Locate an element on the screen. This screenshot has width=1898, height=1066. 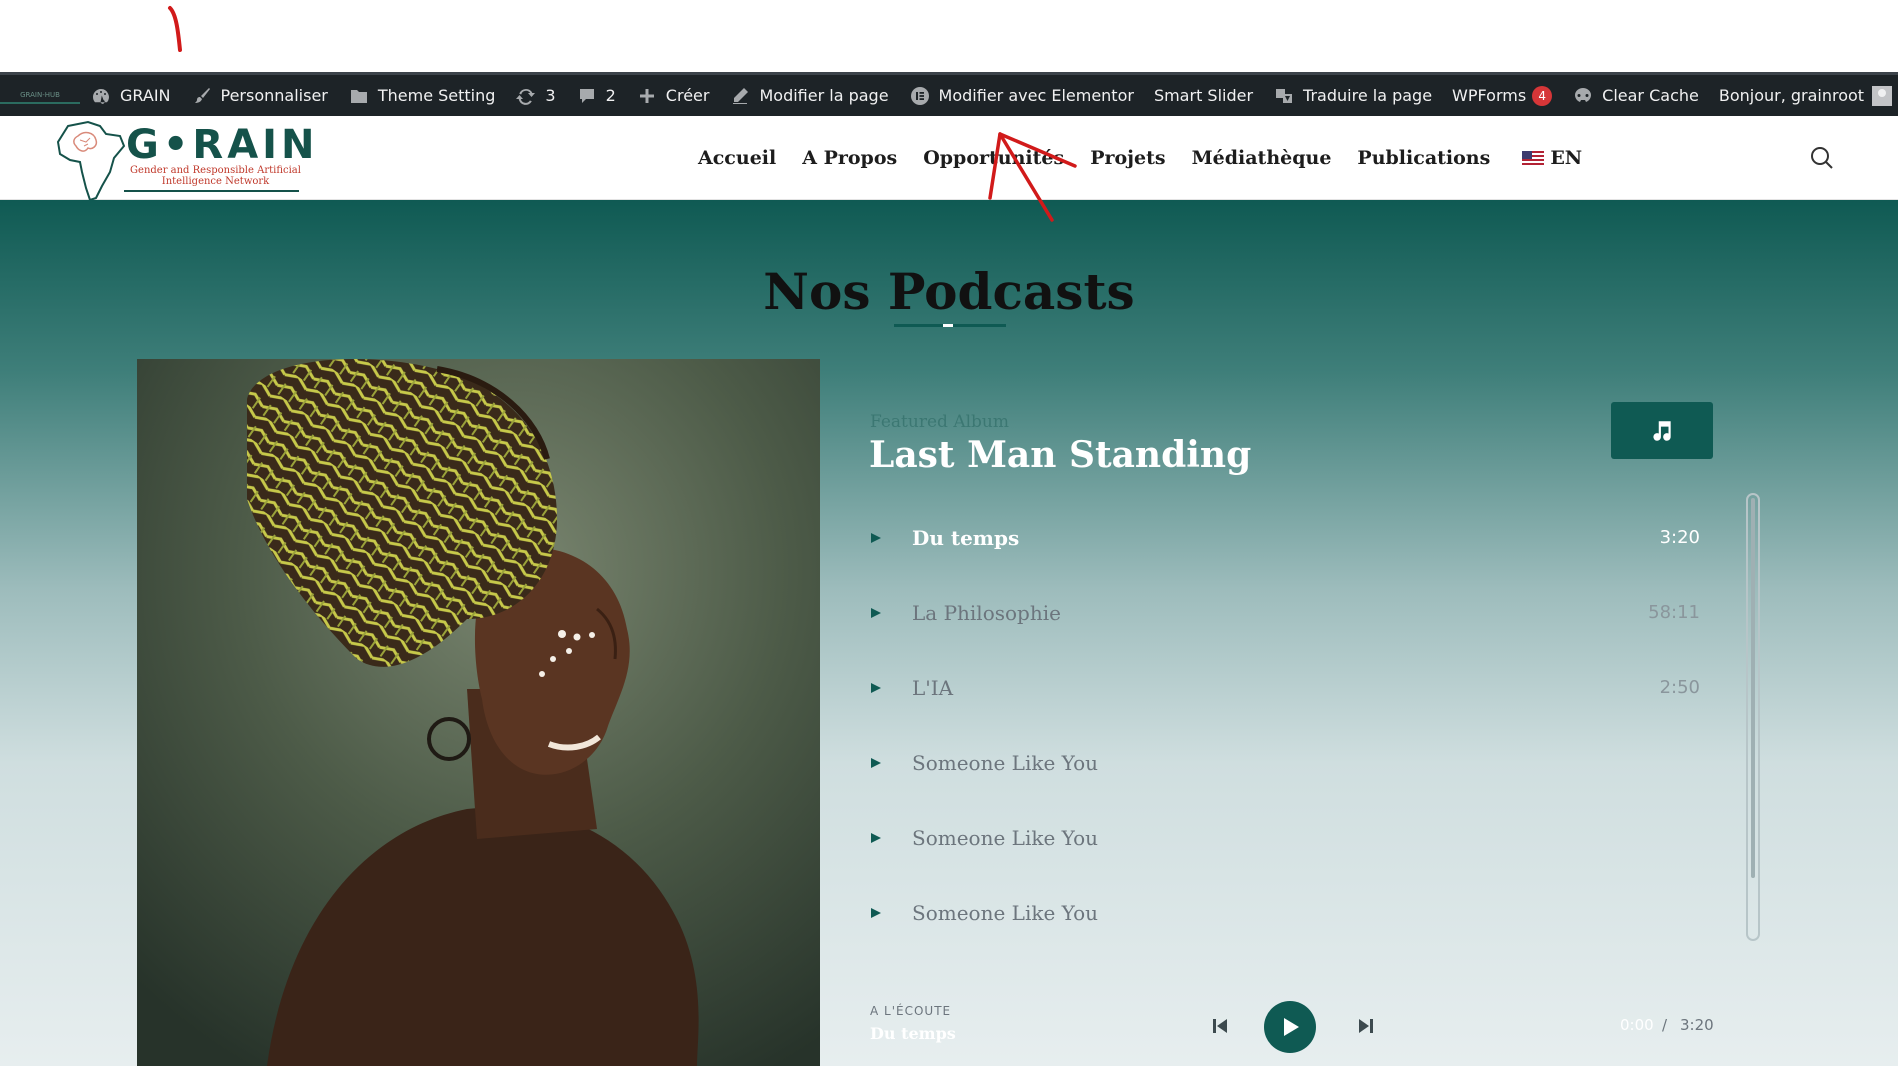
us-flag-icon is located at coordinates (1533, 158).